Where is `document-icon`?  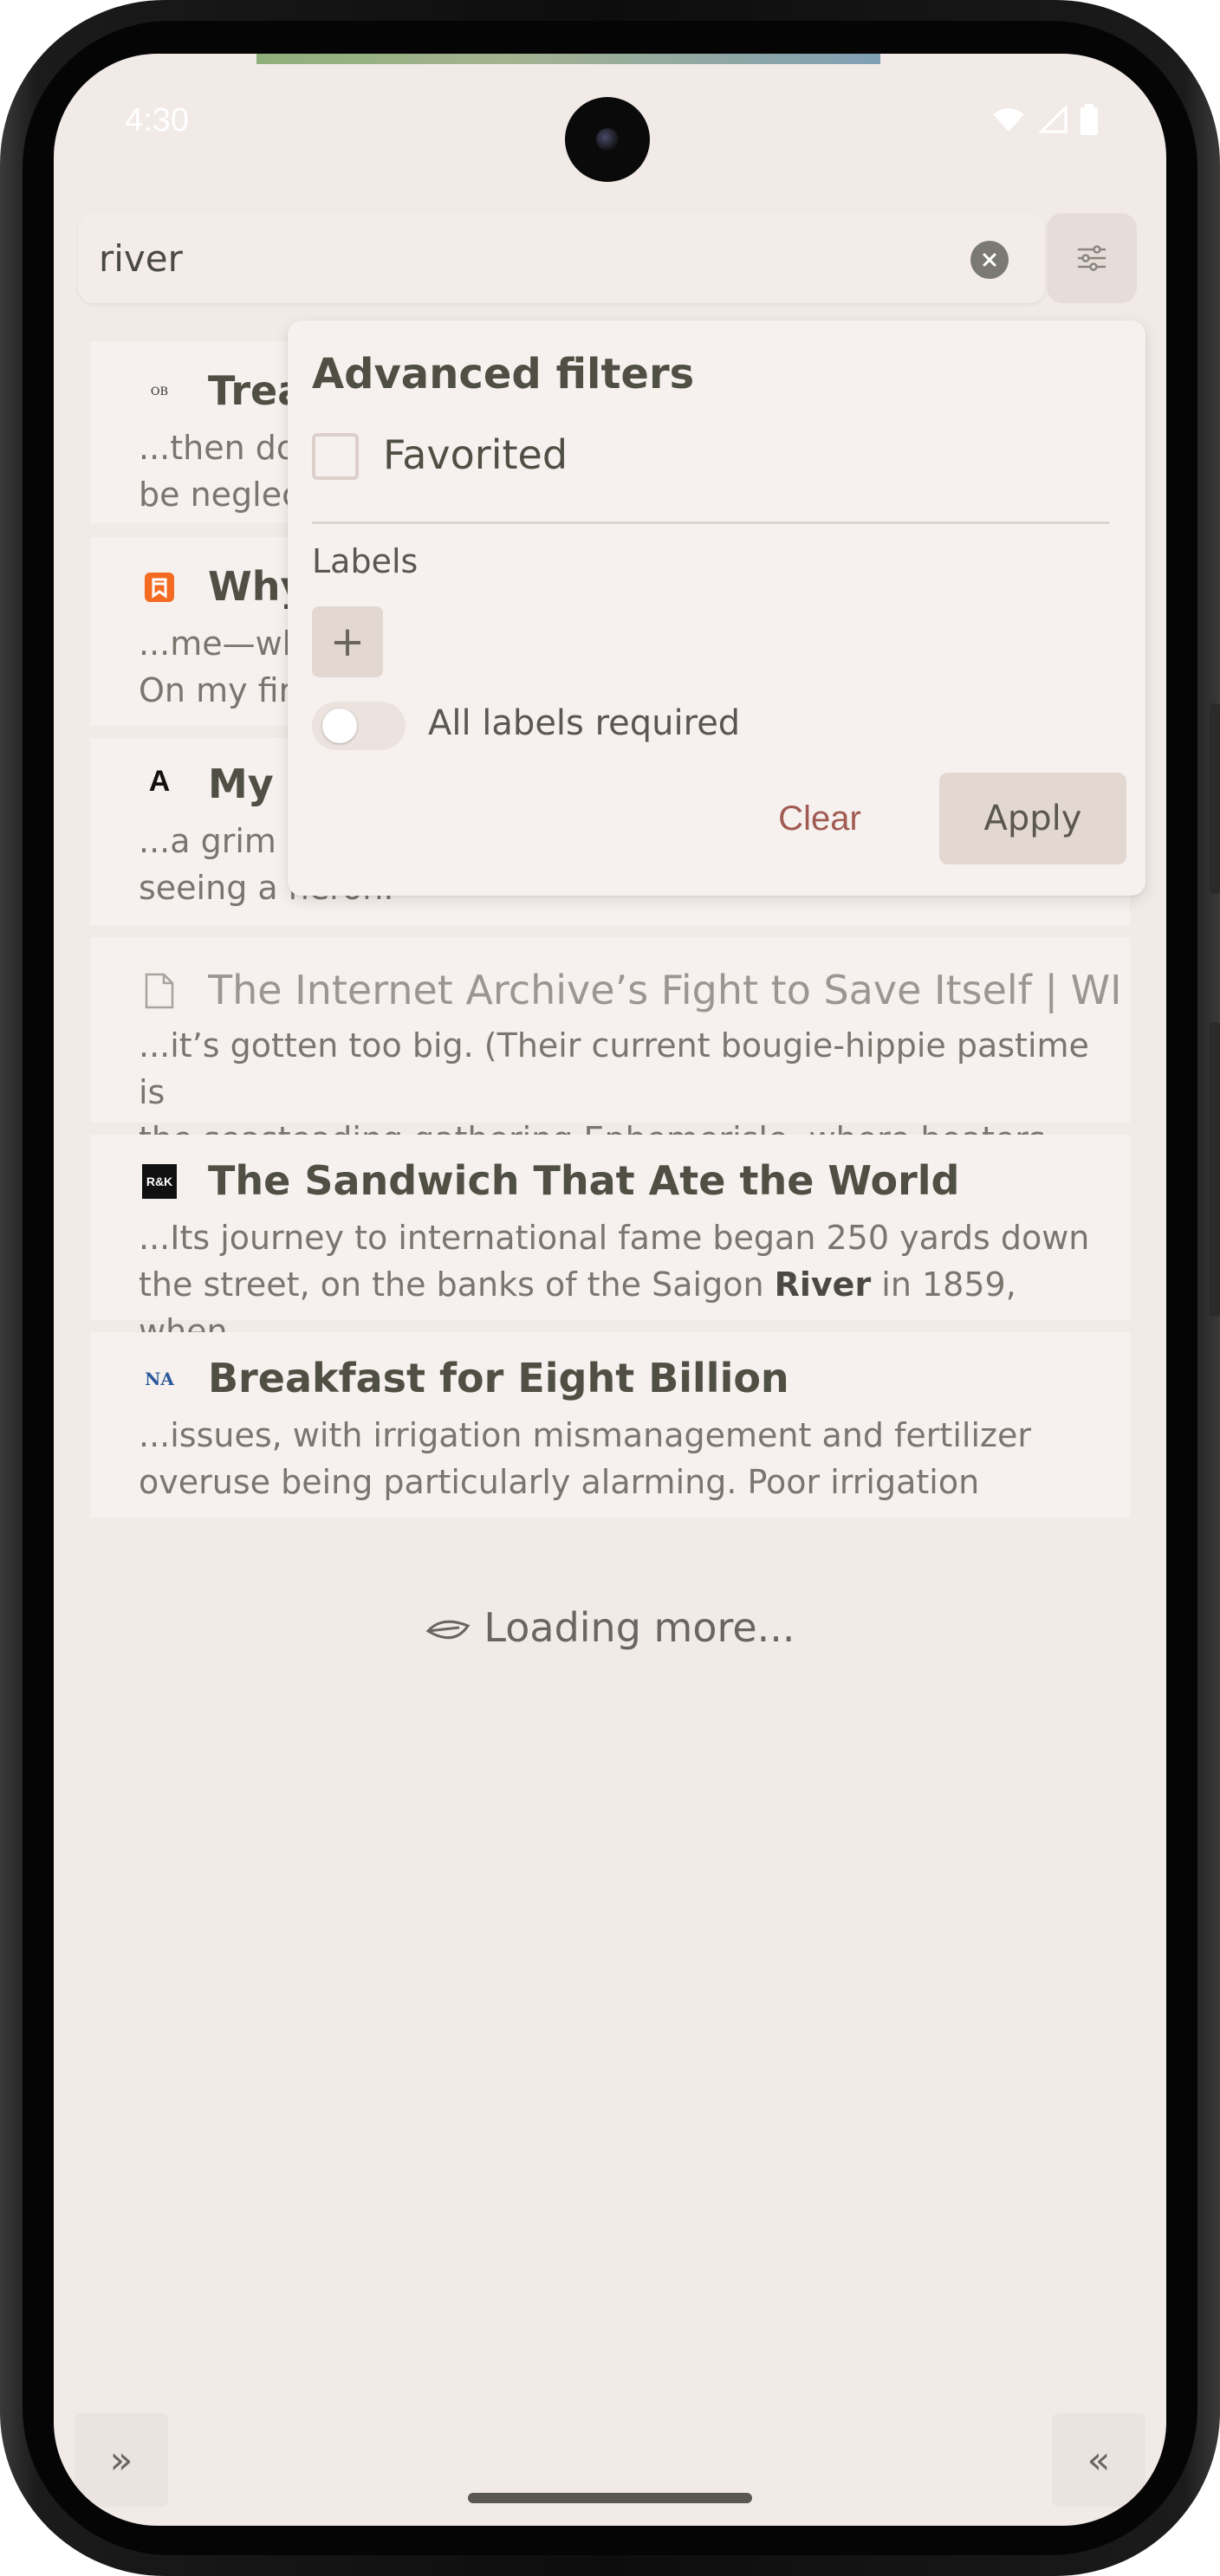
document-icon is located at coordinates (159, 991).